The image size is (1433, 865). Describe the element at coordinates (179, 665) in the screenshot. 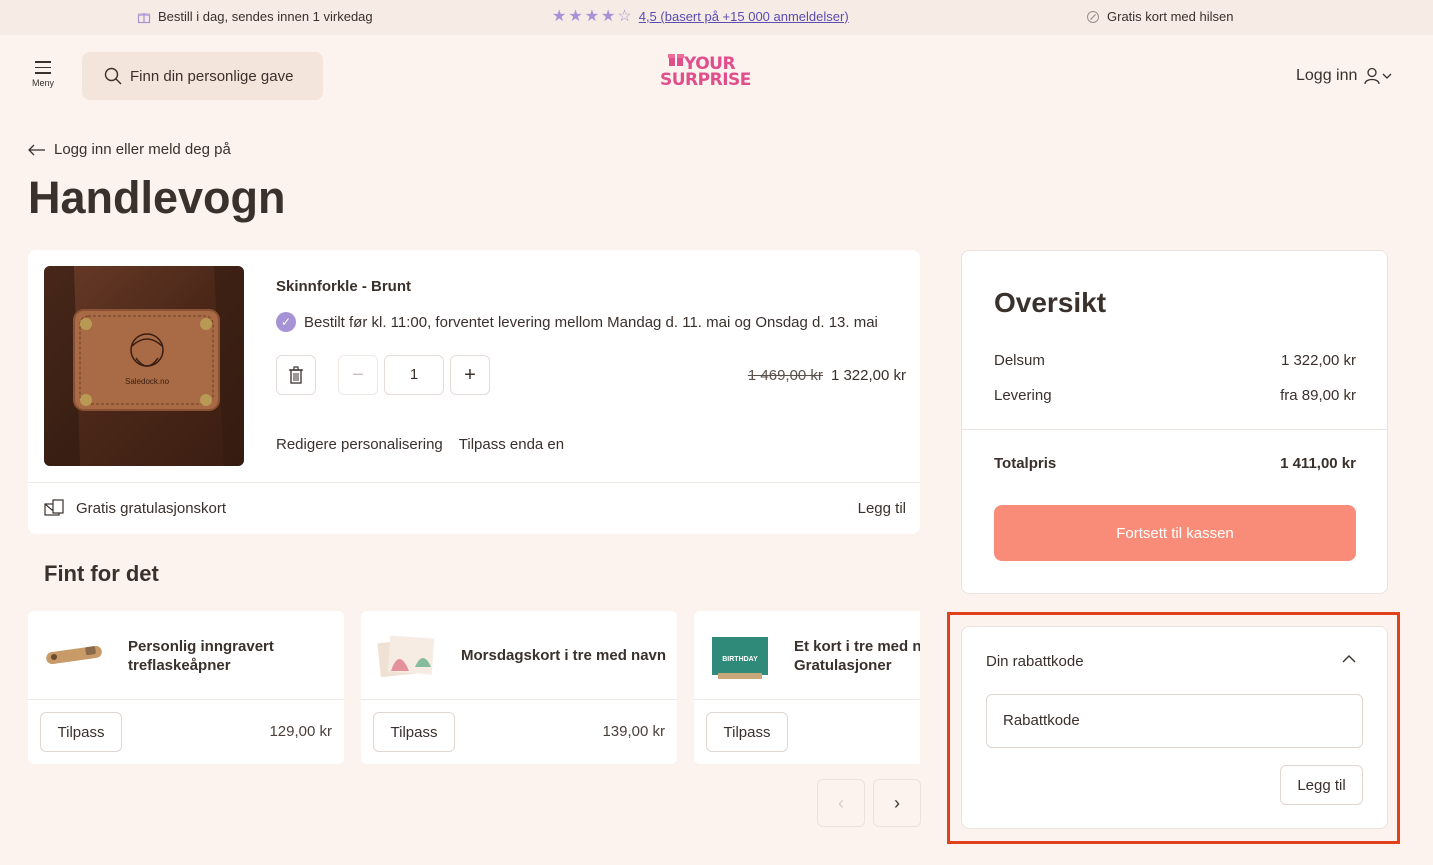

I see `recommendation-title-line: treflaskeåpner` at that location.